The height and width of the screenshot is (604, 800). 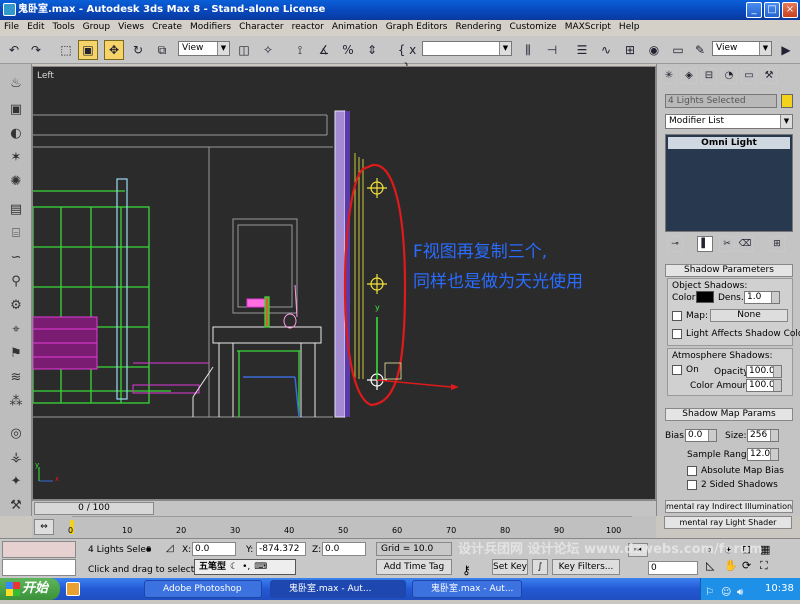 I want to click on gear-icon: ⚙, so click(x=16, y=306).